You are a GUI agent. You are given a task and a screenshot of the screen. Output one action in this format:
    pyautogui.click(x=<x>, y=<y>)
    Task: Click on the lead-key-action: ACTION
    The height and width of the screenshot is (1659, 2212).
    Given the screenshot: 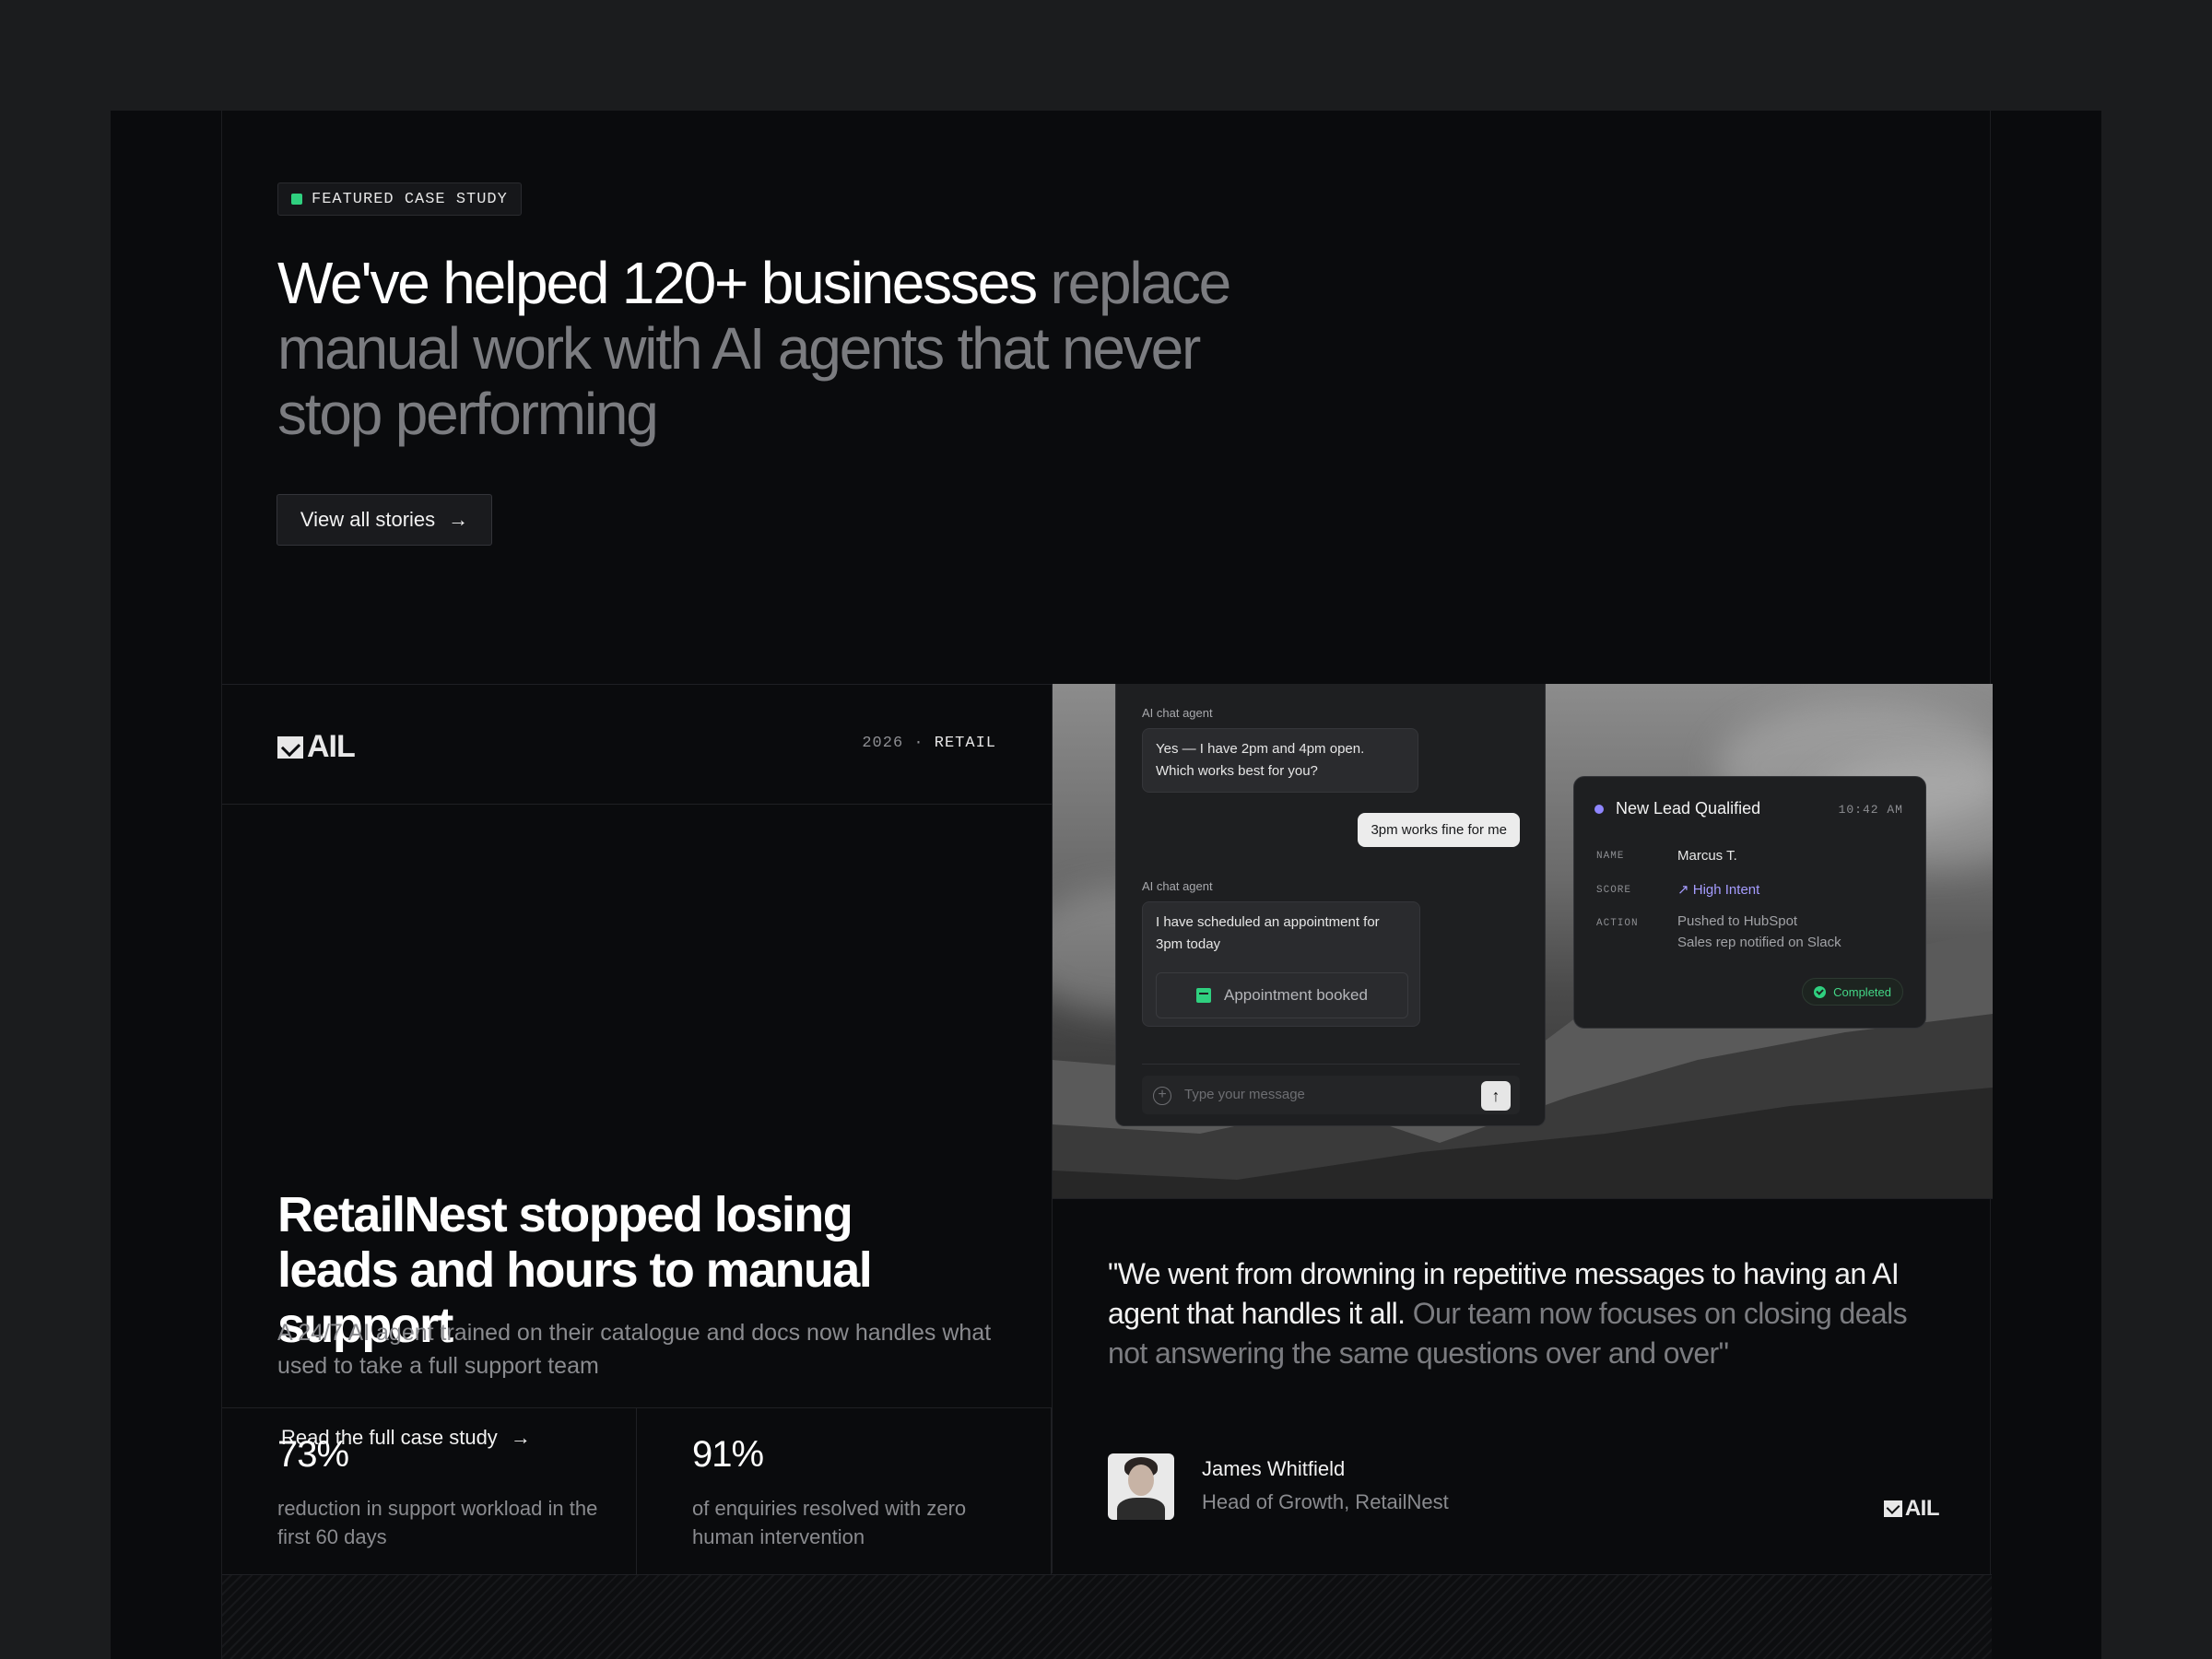 What is the action you would take?
    pyautogui.click(x=1617, y=923)
    